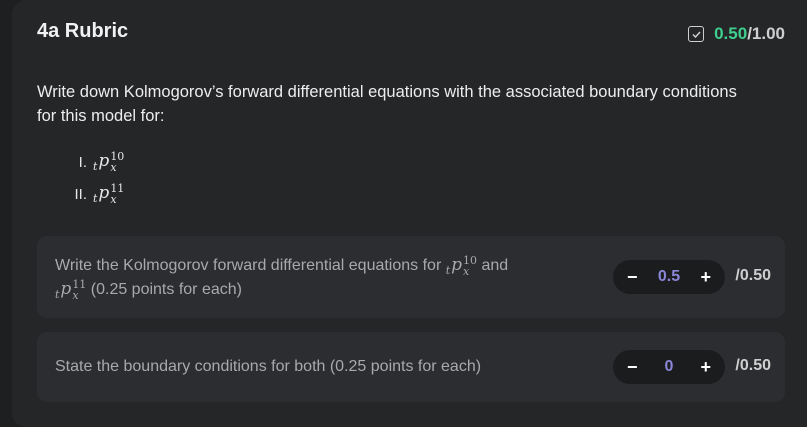 This screenshot has width=807, height=427. I want to click on score-max: /1.00, so click(766, 33).